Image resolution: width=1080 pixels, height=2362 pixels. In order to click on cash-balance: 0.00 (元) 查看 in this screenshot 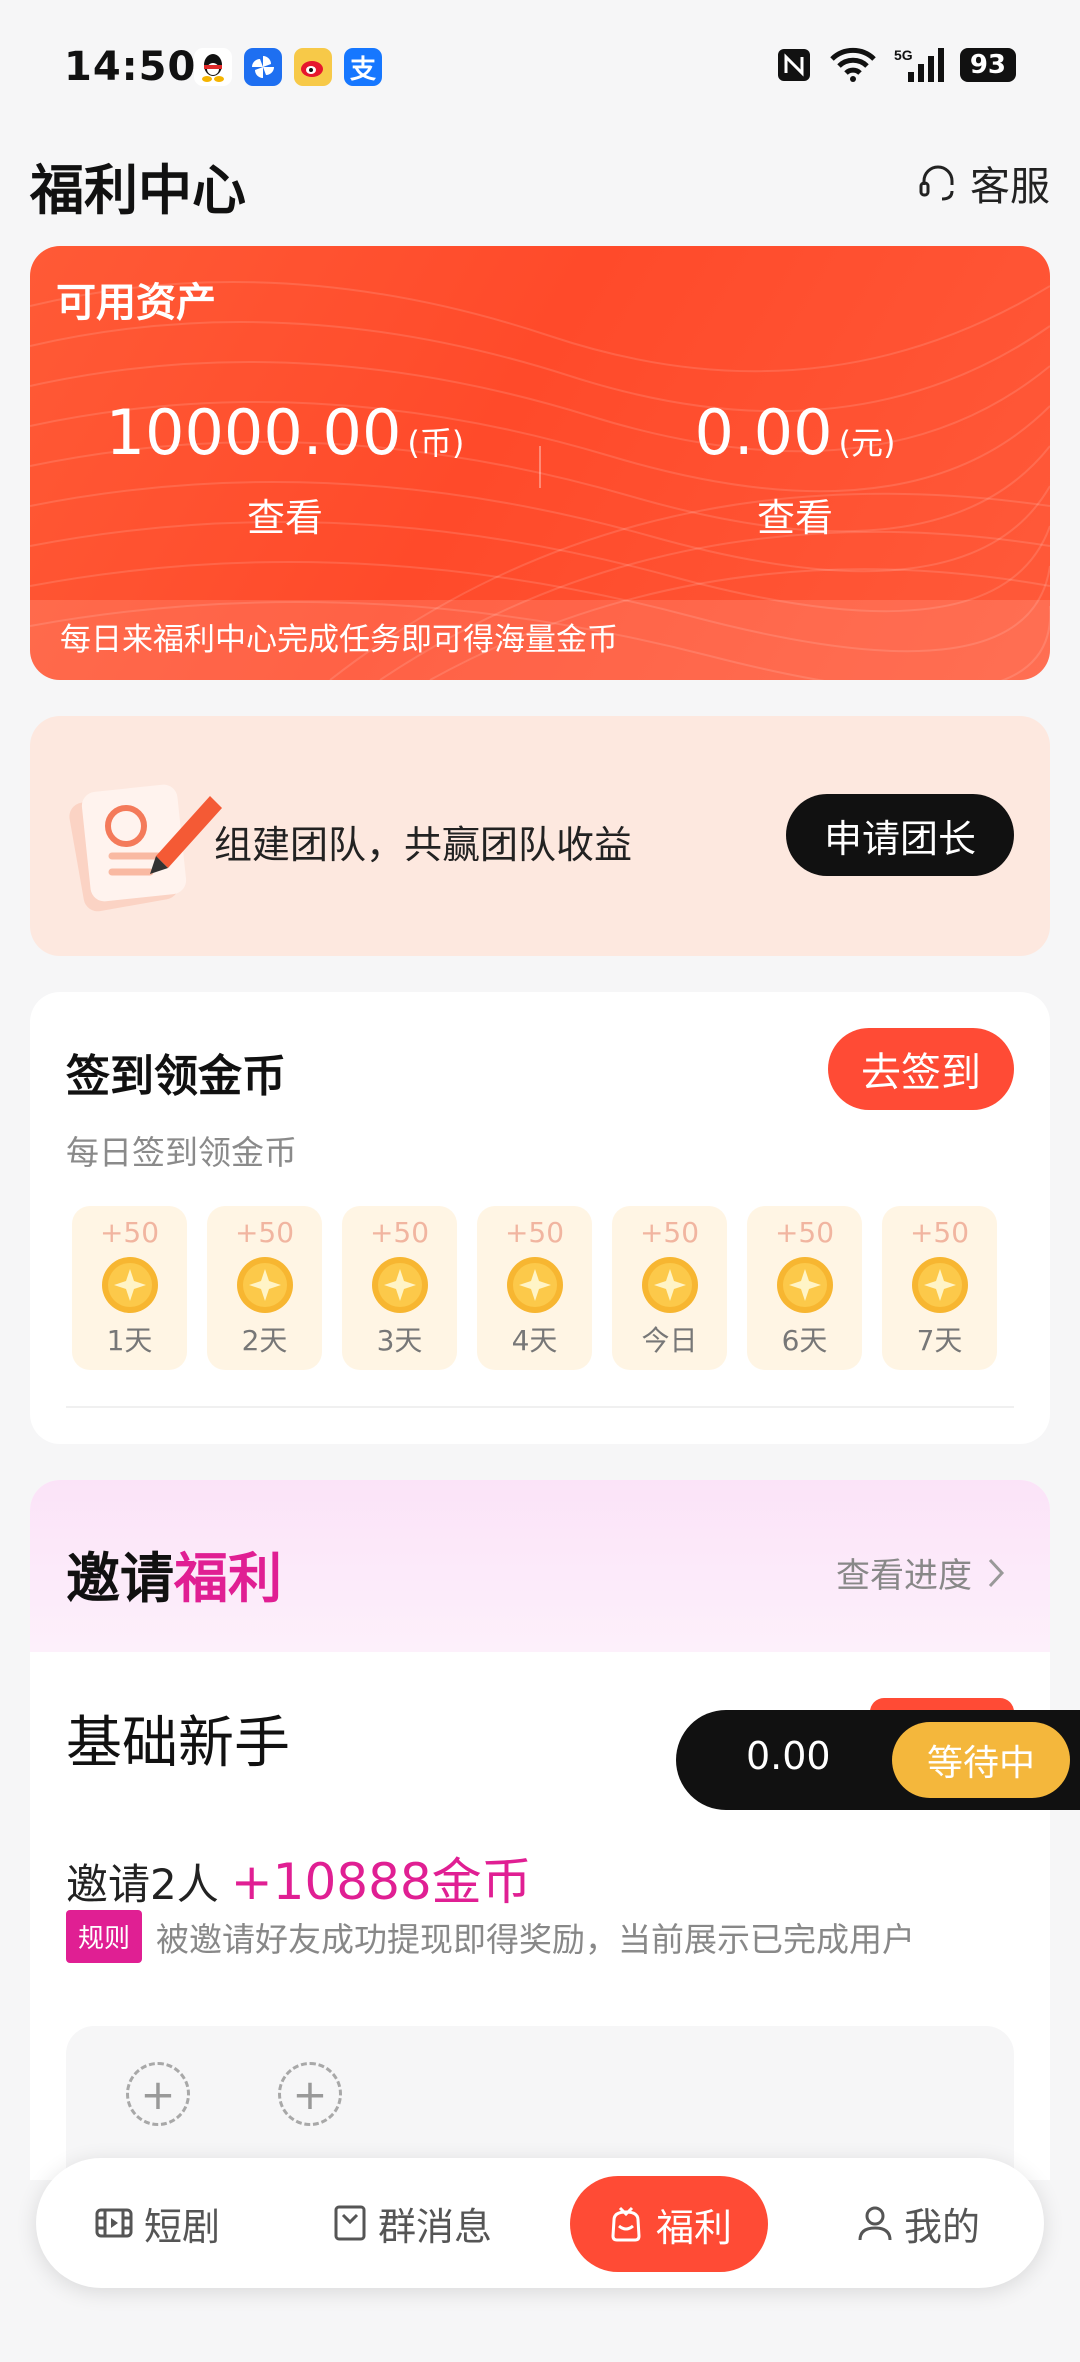, I will do `click(795, 469)`.